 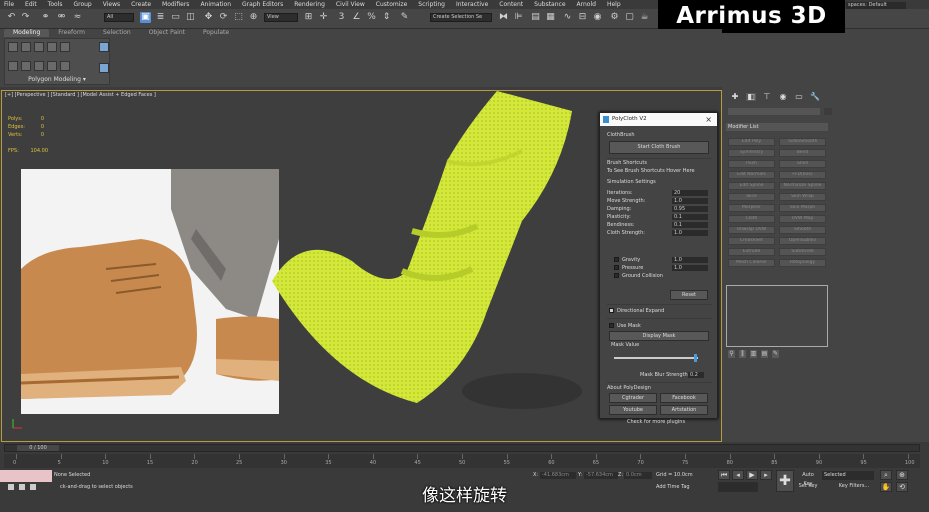 What do you see at coordinates (802, 197) in the screenshot?
I see `modifier-button: Skin Wrap` at bounding box center [802, 197].